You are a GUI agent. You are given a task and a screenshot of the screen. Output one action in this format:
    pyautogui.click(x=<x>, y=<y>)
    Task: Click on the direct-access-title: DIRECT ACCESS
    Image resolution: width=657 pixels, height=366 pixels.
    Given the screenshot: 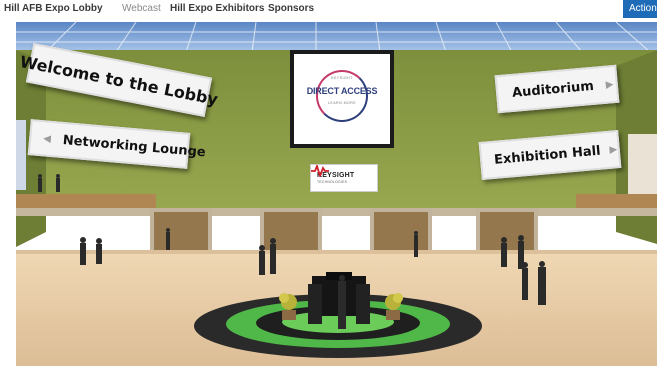 What is the action you would take?
    pyautogui.click(x=342, y=91)
    